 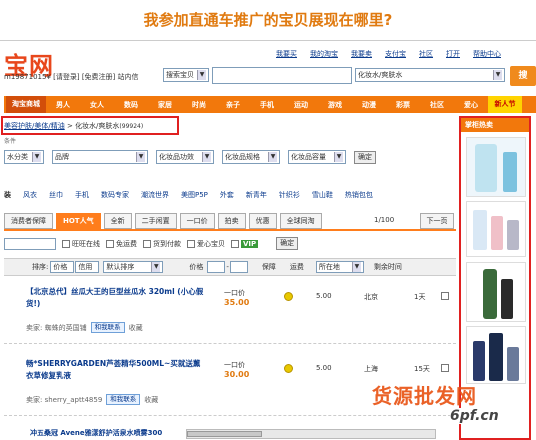 What do you see at coordinates (262, 221) in the screenshot?
I see `tab-discount: 优惠` at bounding box center [262, 221].